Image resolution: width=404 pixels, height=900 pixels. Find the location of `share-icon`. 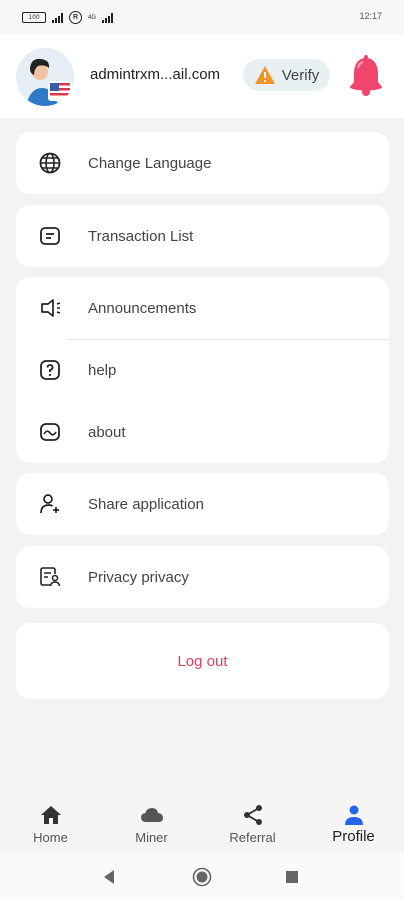

share-icon is located at coordinates (252, 815).